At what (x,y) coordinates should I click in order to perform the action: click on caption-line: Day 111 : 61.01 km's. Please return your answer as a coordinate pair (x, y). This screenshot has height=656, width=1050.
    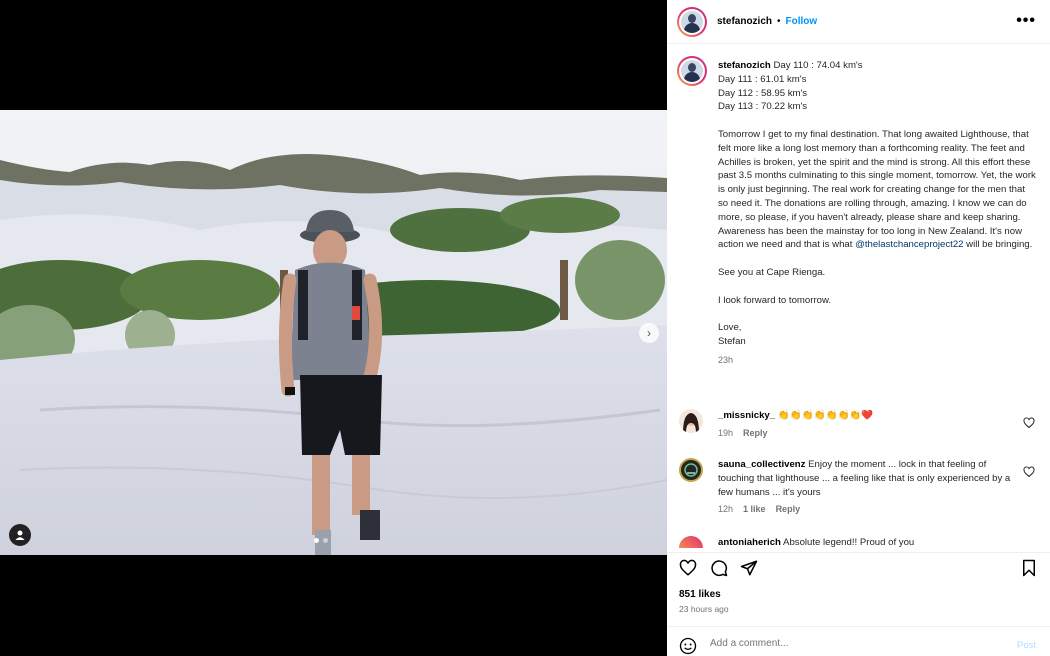
    Looking at the image, I should click on (762, 79).